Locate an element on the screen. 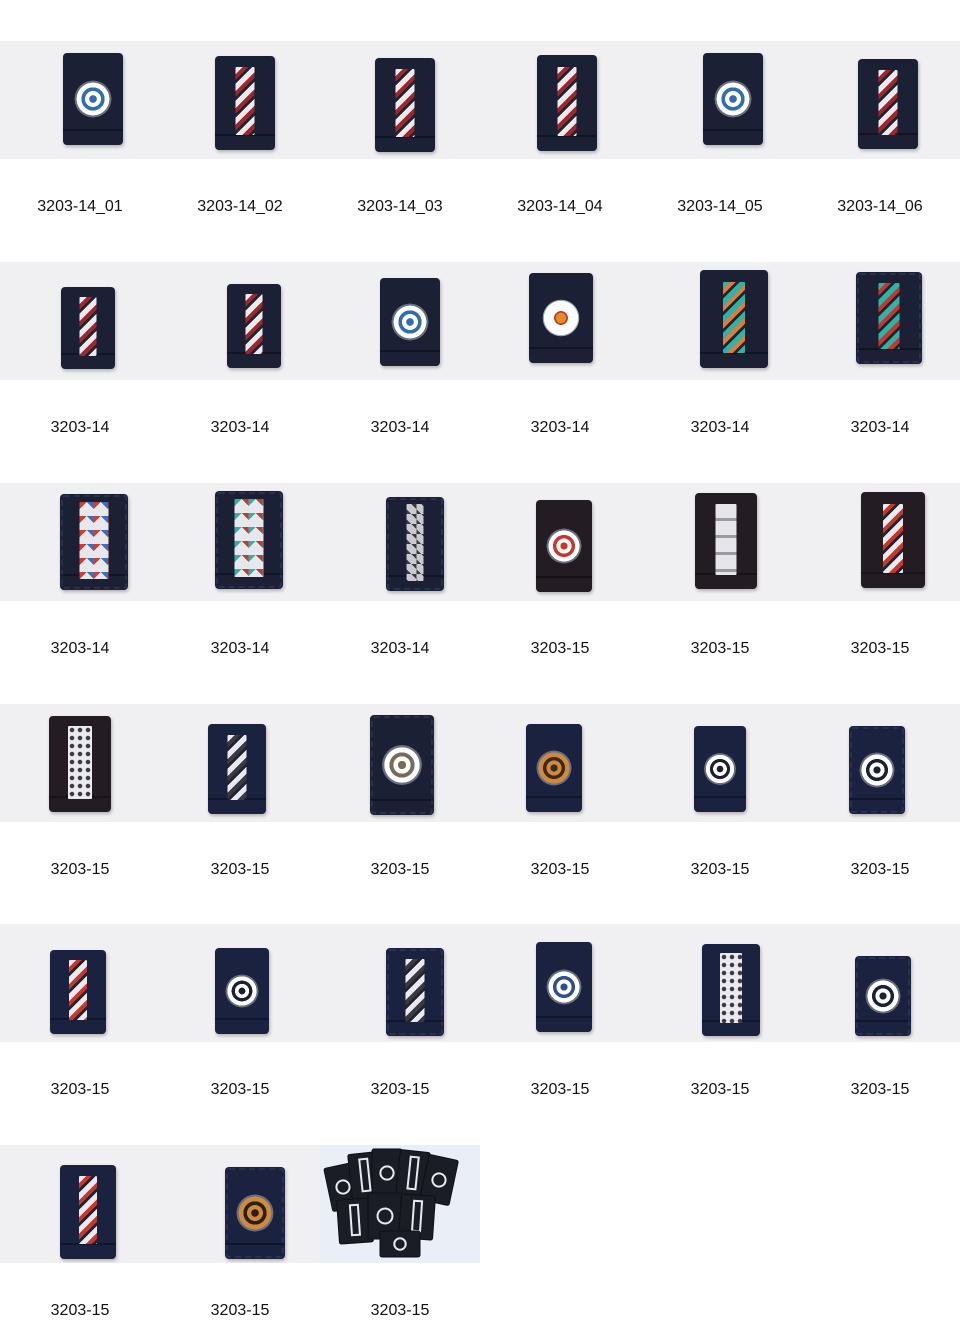 This screenshot has width=960, height=1326. product-code: 3203-14_01 is located at coordinates (80, 206).